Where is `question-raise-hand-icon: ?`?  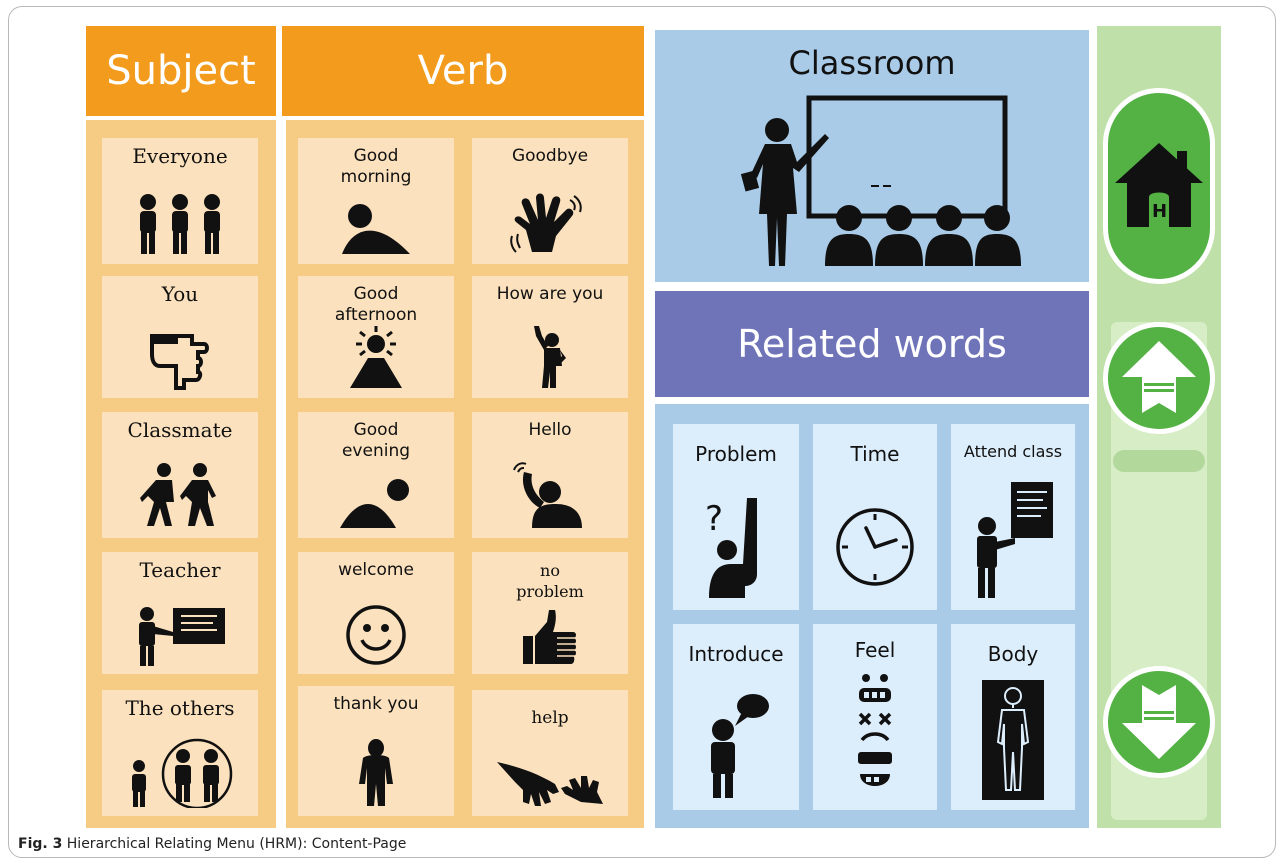
question-raise-hand-icon: ? is located at coordinates (731, 548).